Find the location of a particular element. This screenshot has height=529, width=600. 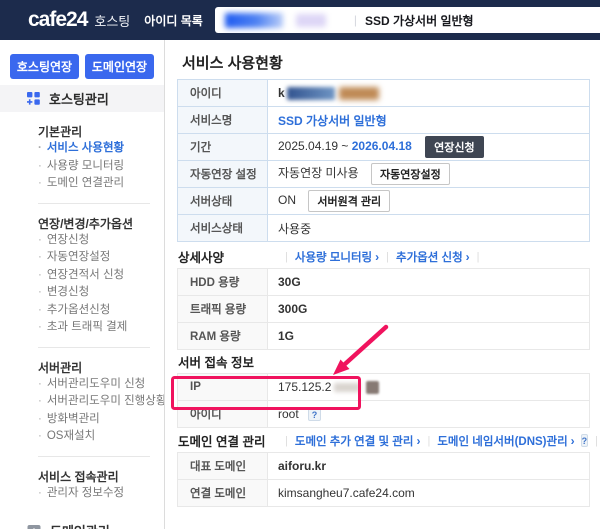

spec-table: HDD 용량 30G 트래픽 용량 300G RAM 용량 1G is located at coordinates (383, 309).